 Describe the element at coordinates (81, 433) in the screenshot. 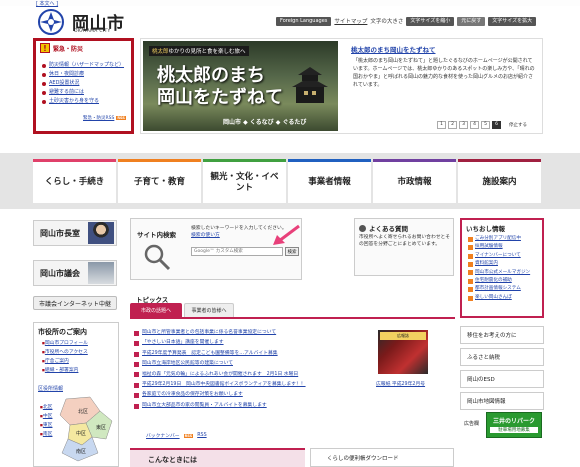

I see `map-label: 中区` at that location.